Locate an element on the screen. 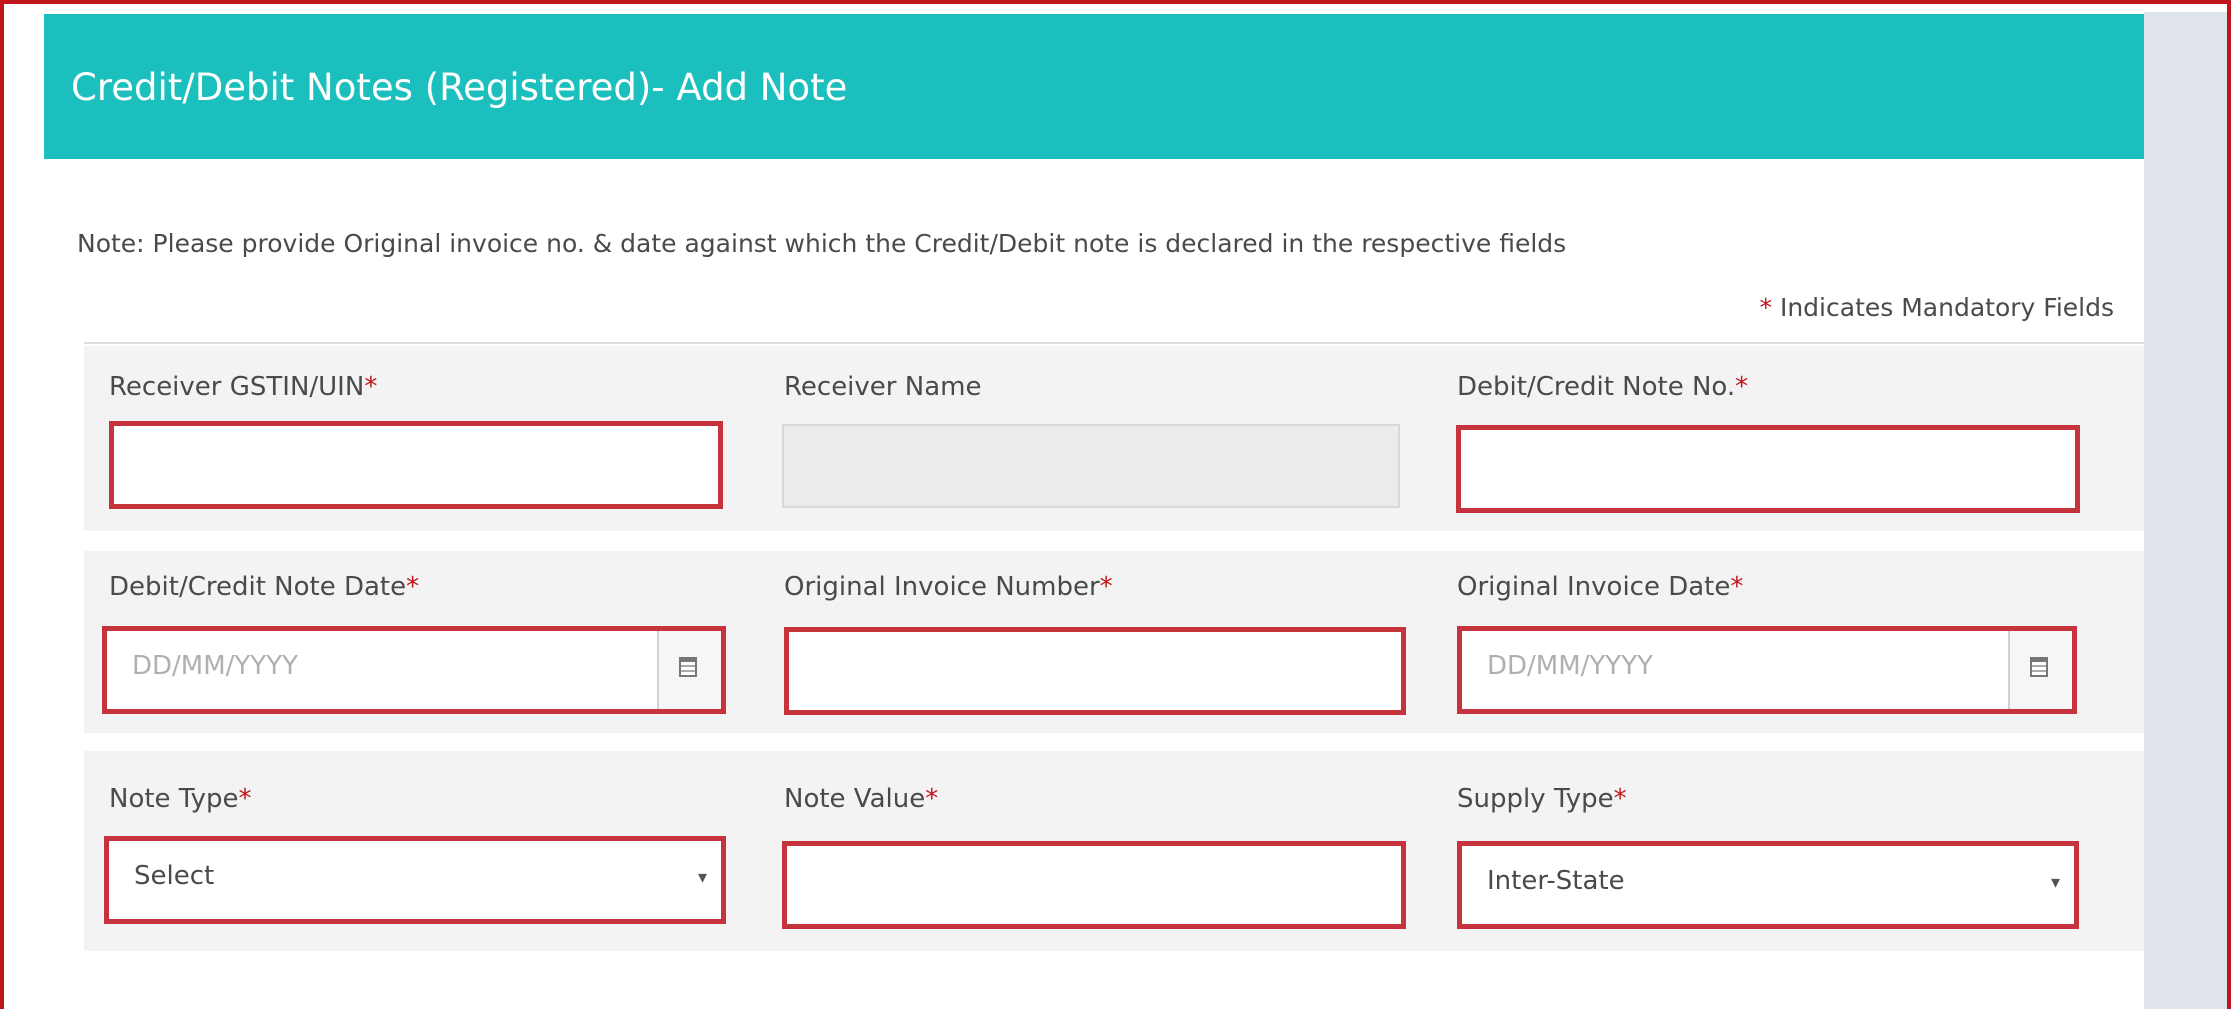 This screenshot has height=1009, width=2231. mandatory-legend: * Indicates Mandatory Fields is located at coordinates (1937, 307).